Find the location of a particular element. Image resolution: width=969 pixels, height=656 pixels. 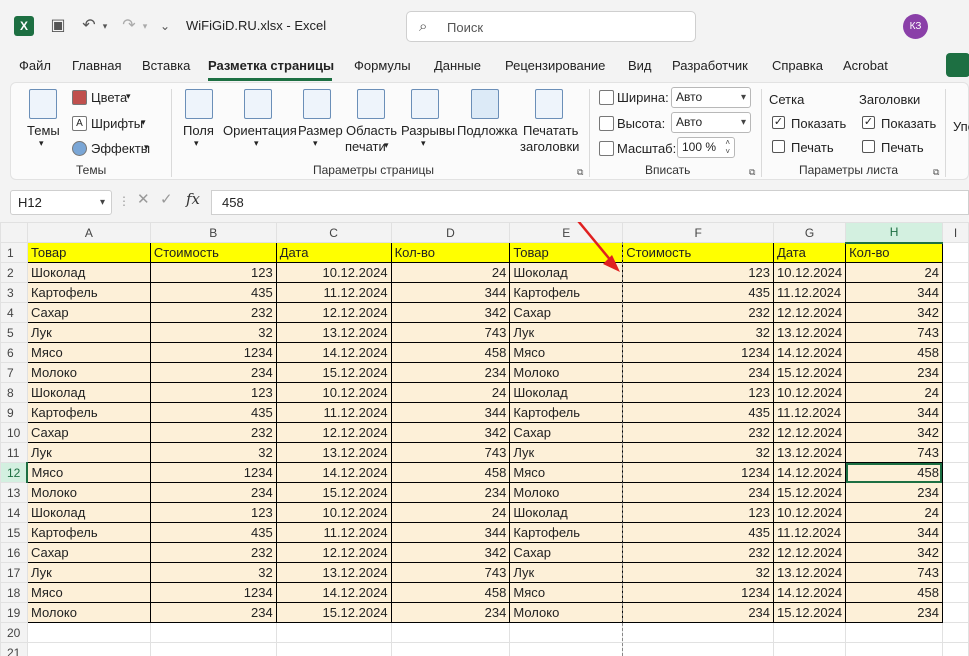

tab-help: Справка is located at coordinates (797, 65).